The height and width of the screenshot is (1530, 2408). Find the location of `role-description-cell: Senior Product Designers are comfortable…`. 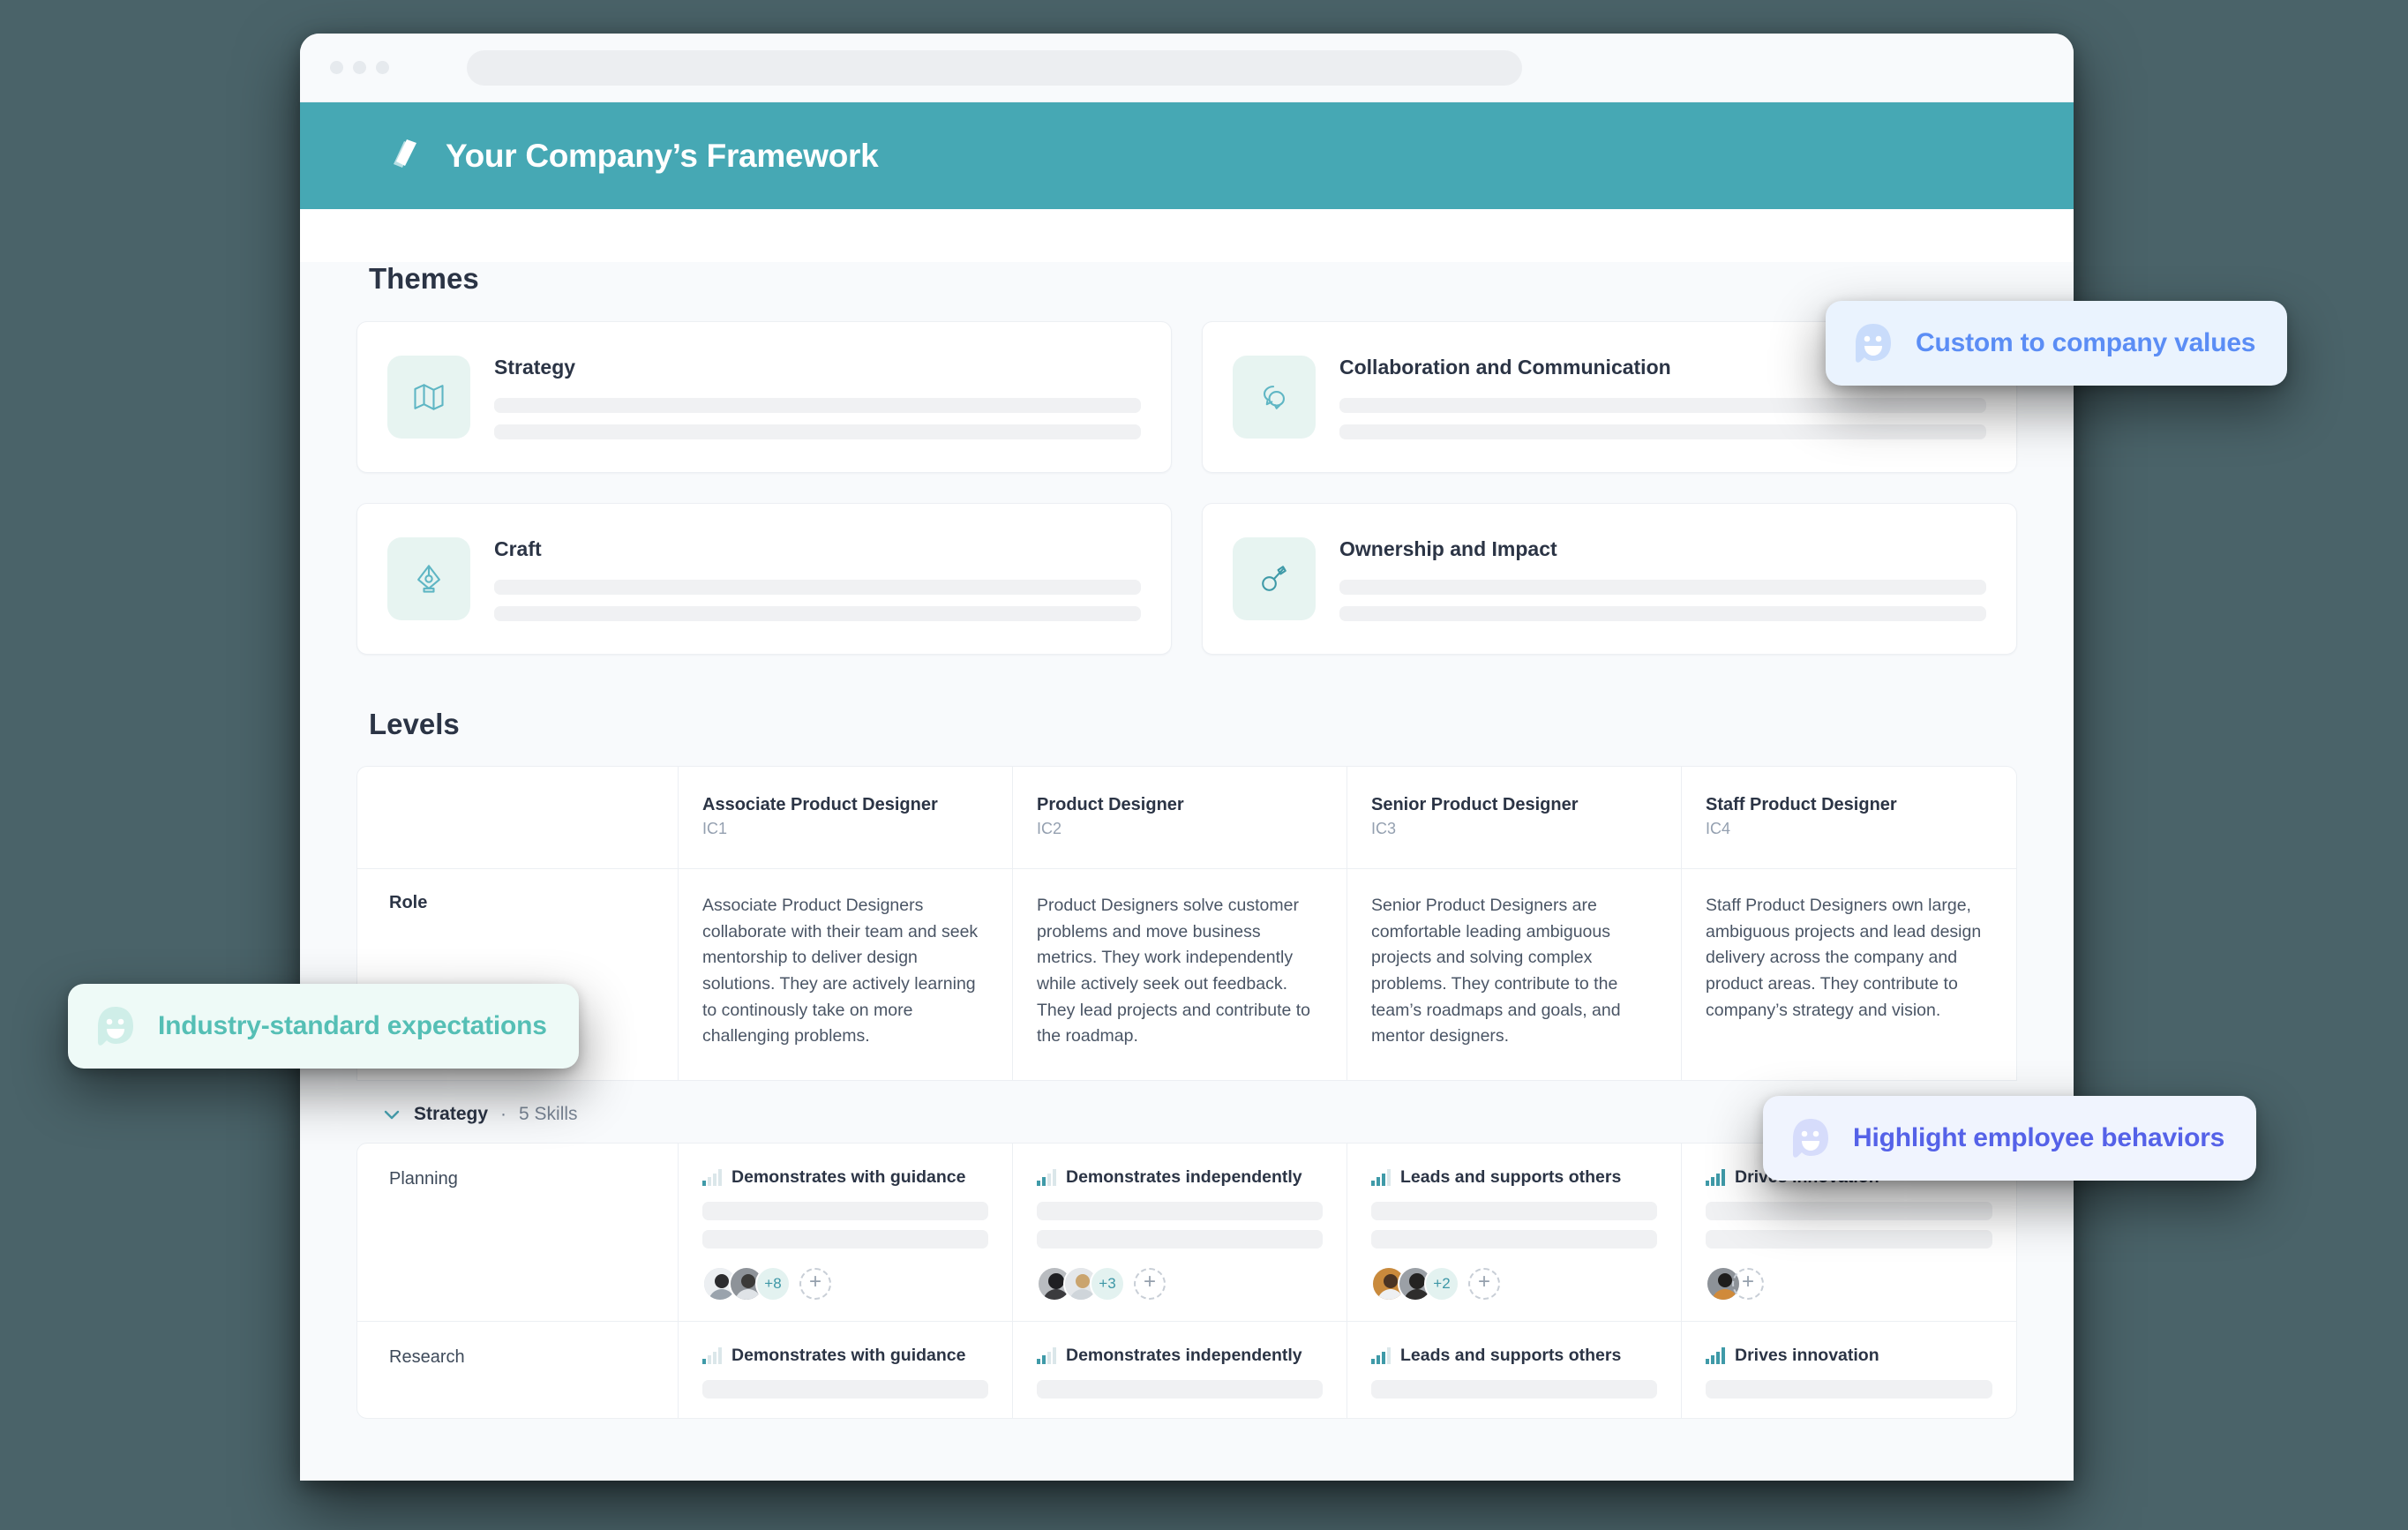

role-description-cell: Senior Product Designers are comfortable… is located at coordinates (1515, 974).